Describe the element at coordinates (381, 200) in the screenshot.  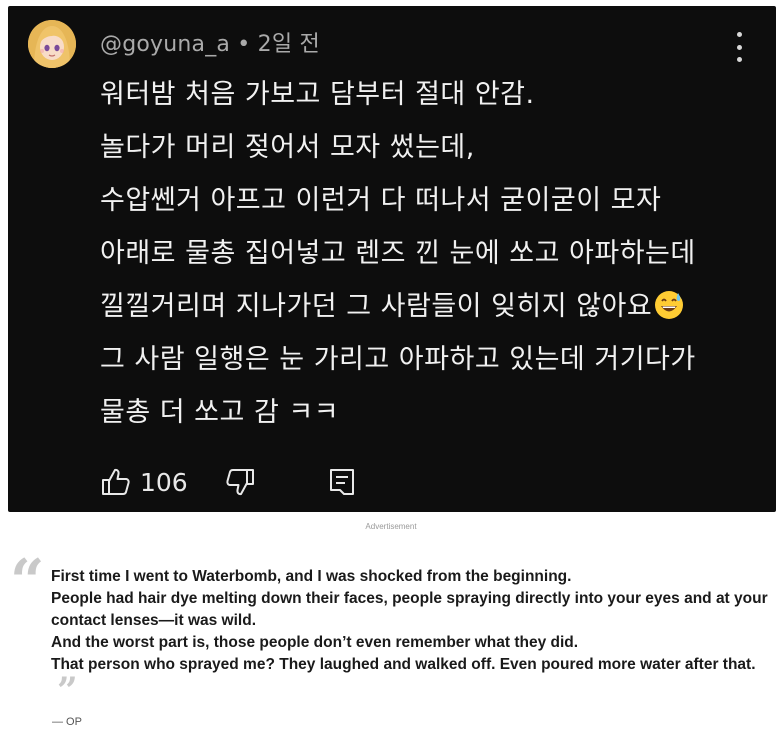
I see `comment-line: 수압쎈거 아프고 이런거 다 떠나서 굳이굳이 모자` at that location.